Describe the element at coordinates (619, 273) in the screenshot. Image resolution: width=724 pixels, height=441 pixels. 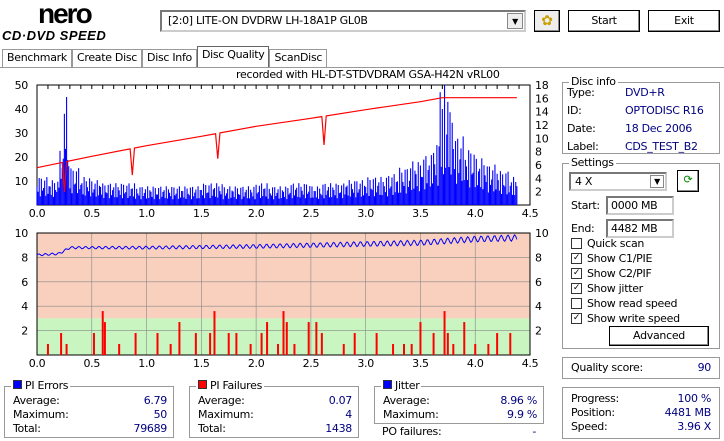
I see `checkbox-label: Show C2/PIF` at that location.